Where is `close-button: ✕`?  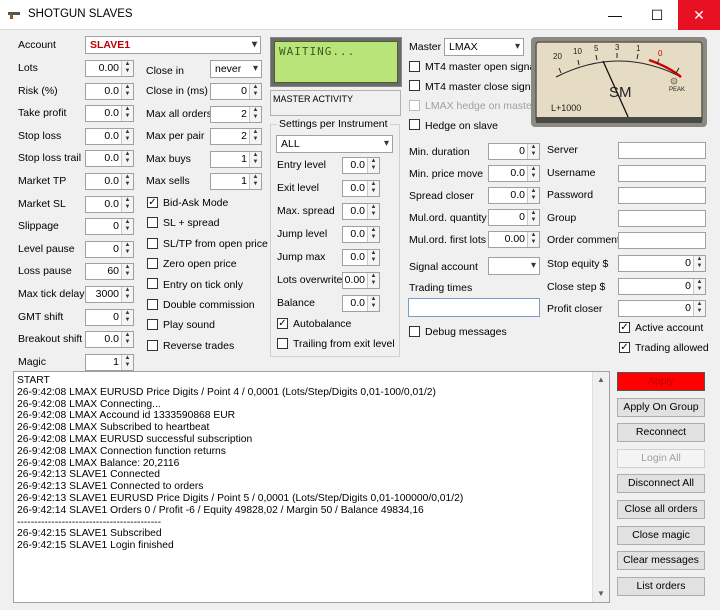
close-button: ✕ is located at coordinates (699, 15).